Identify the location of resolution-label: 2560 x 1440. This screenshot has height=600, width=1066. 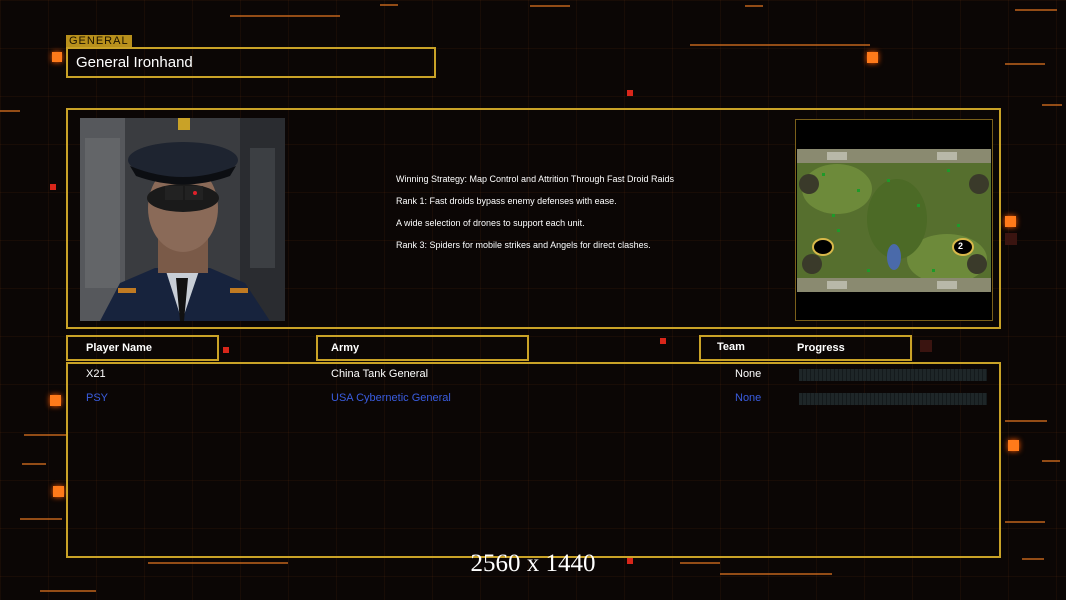
(533, 563).